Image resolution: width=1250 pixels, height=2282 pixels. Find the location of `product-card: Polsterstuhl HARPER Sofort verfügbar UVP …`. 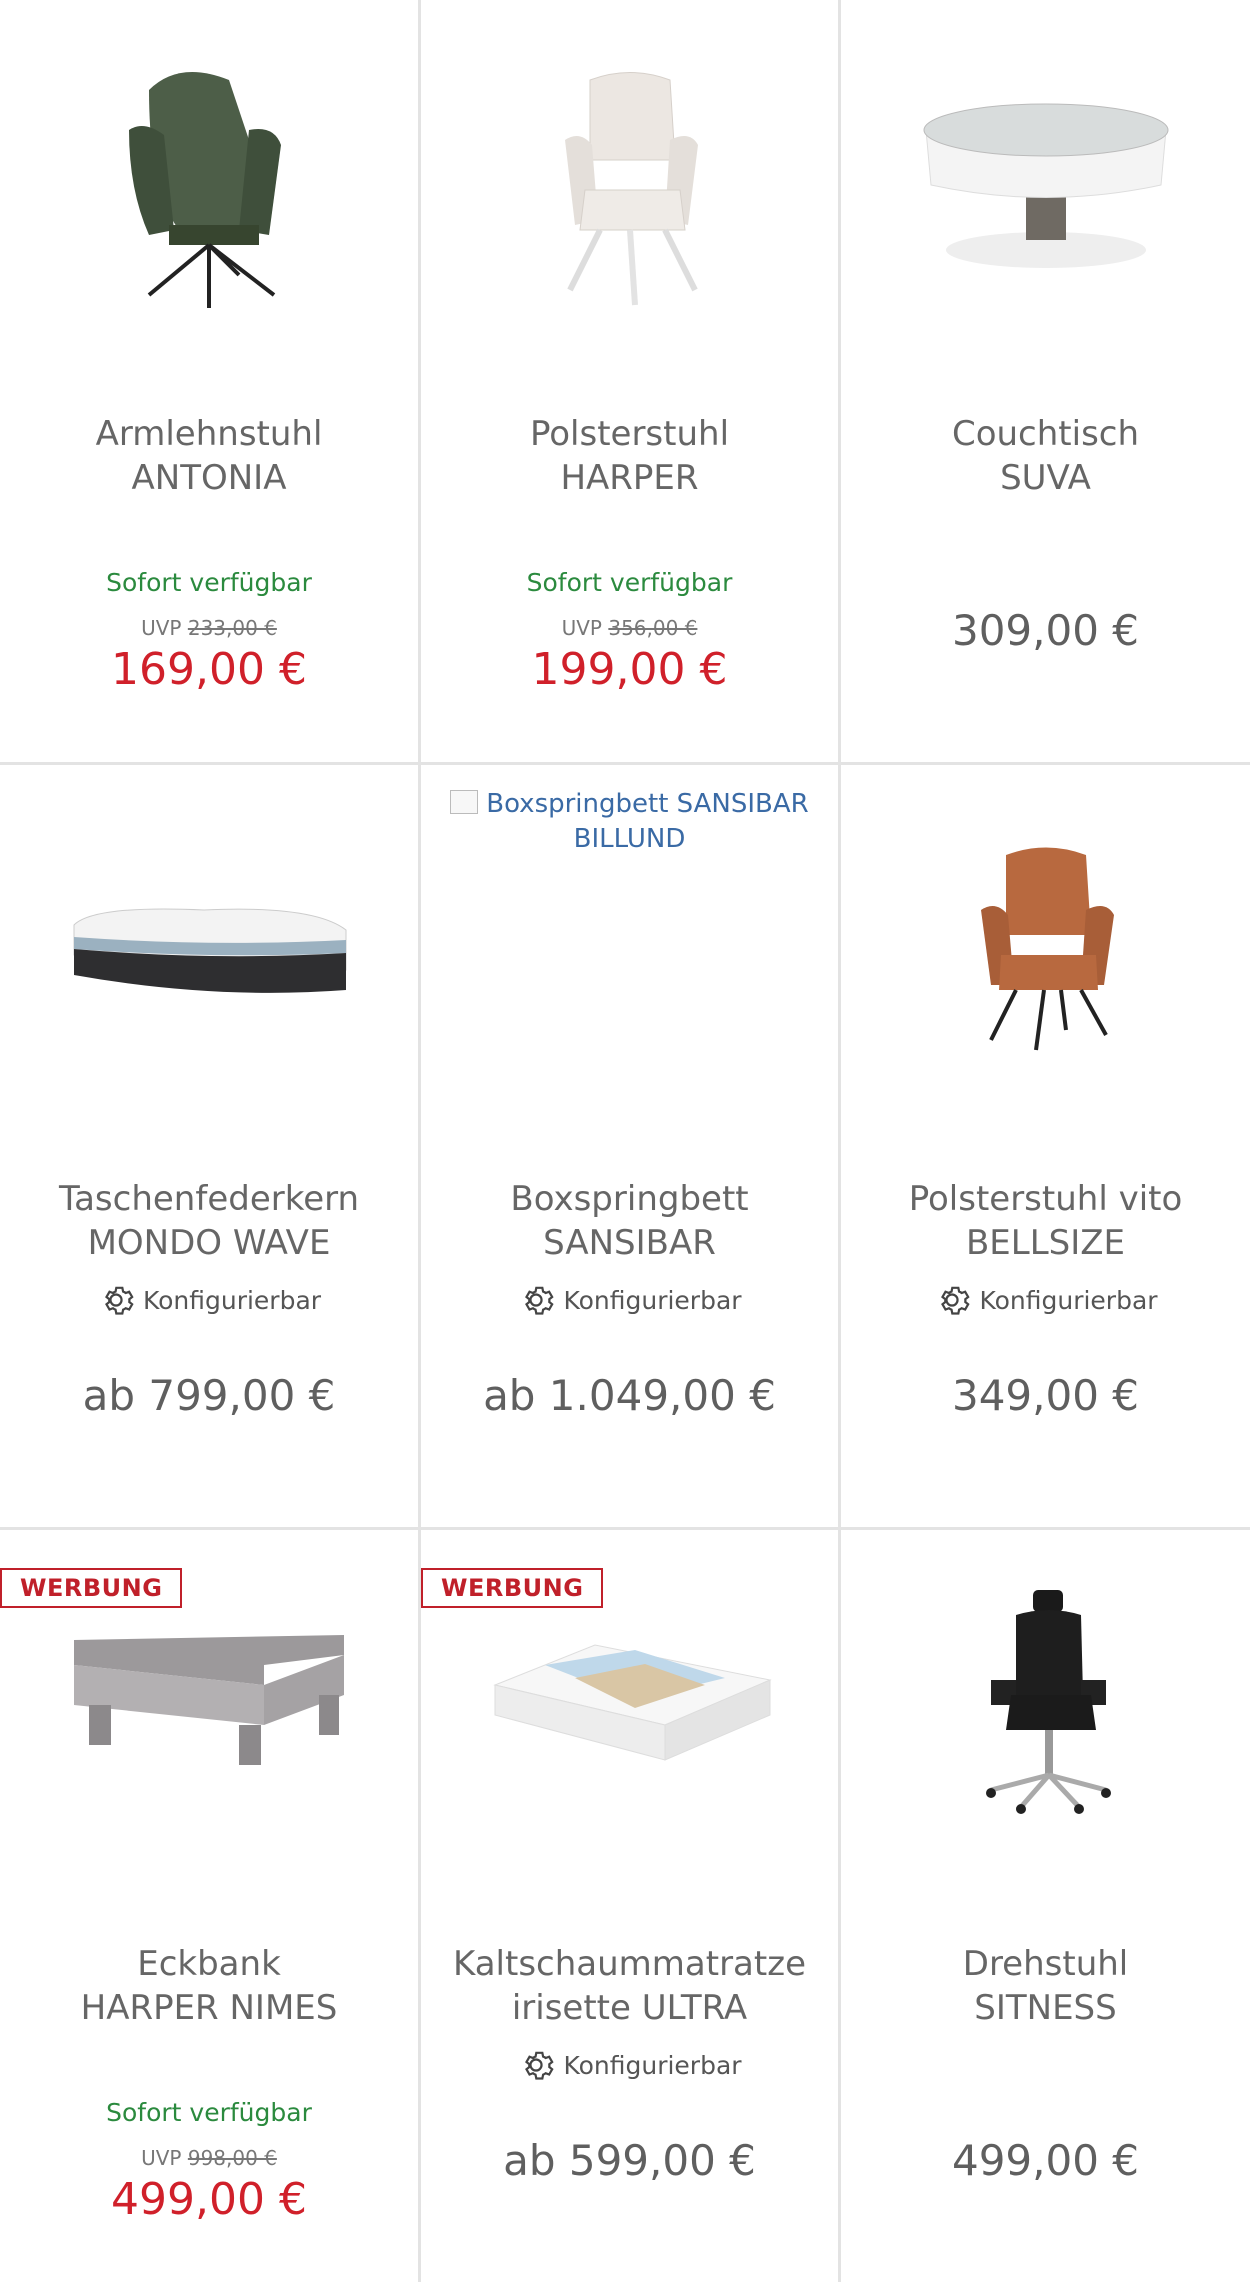

product-card: Polsterstuhl HARPER Sofort verfügbar UVP … is located at coordinates (629, 381).